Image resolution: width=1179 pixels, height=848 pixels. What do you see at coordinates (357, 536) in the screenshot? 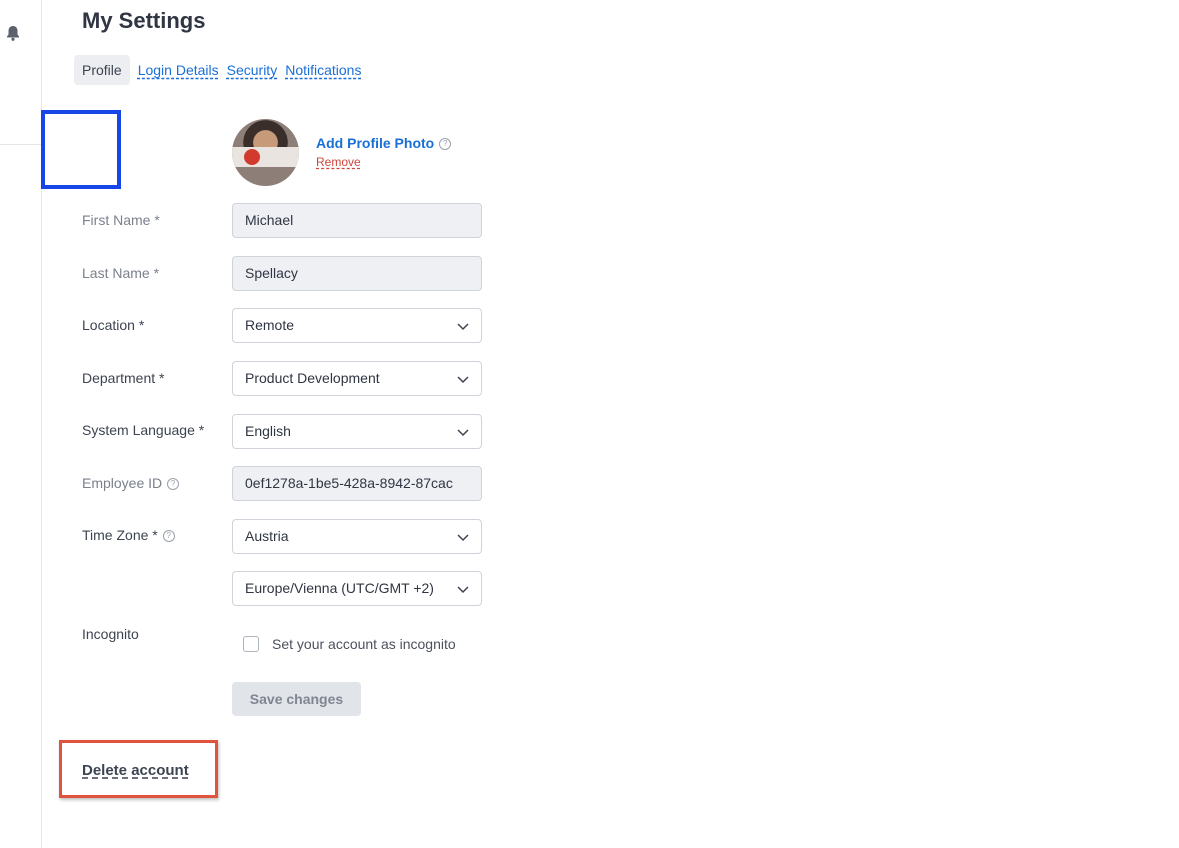
I see `time-zone-country-select: Austria` at bounding box center [357, 536].